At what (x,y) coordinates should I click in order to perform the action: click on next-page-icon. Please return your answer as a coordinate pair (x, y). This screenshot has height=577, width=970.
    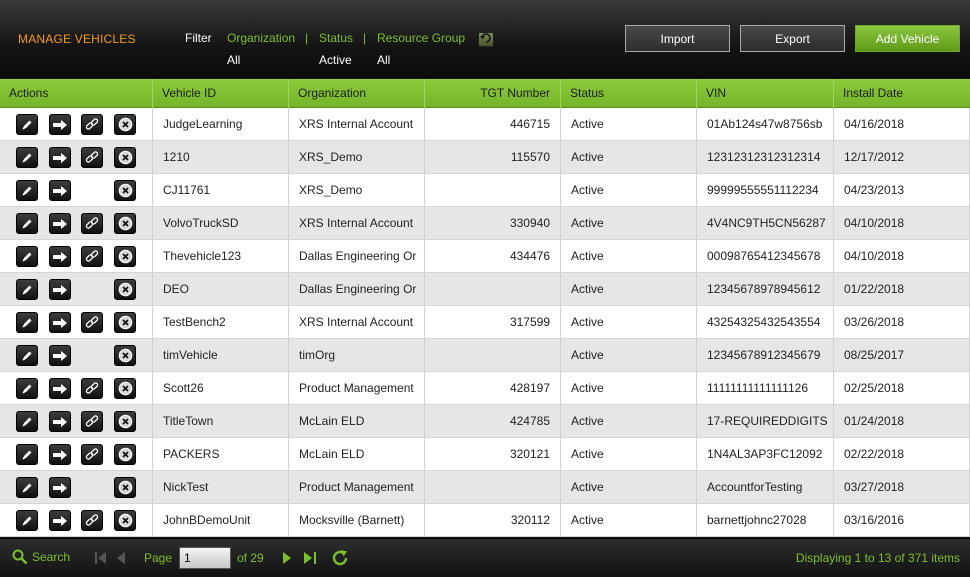
    Looking at the image, I should click on (287, 558).